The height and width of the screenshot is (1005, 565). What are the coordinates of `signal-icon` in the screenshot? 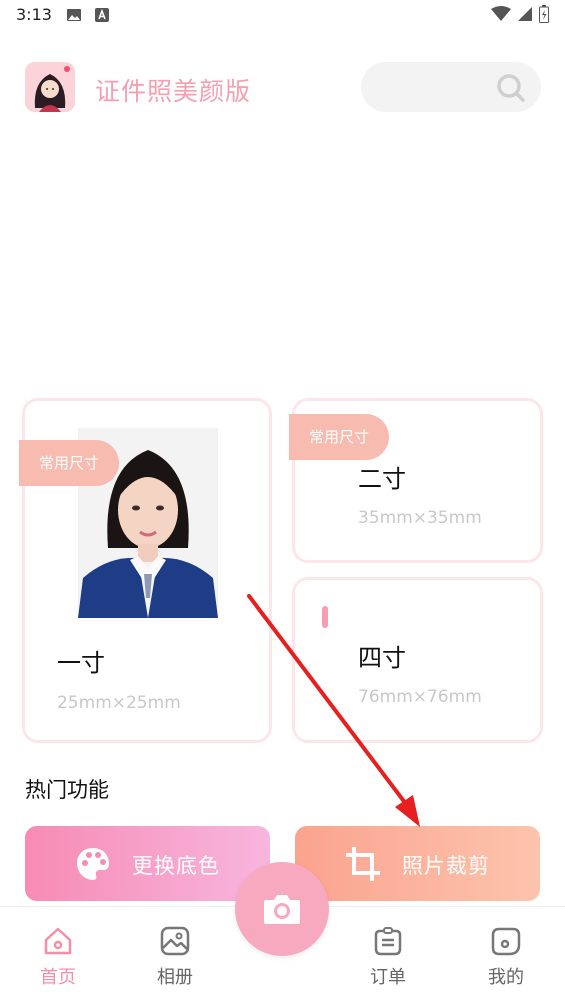 It's located at (525, 16).